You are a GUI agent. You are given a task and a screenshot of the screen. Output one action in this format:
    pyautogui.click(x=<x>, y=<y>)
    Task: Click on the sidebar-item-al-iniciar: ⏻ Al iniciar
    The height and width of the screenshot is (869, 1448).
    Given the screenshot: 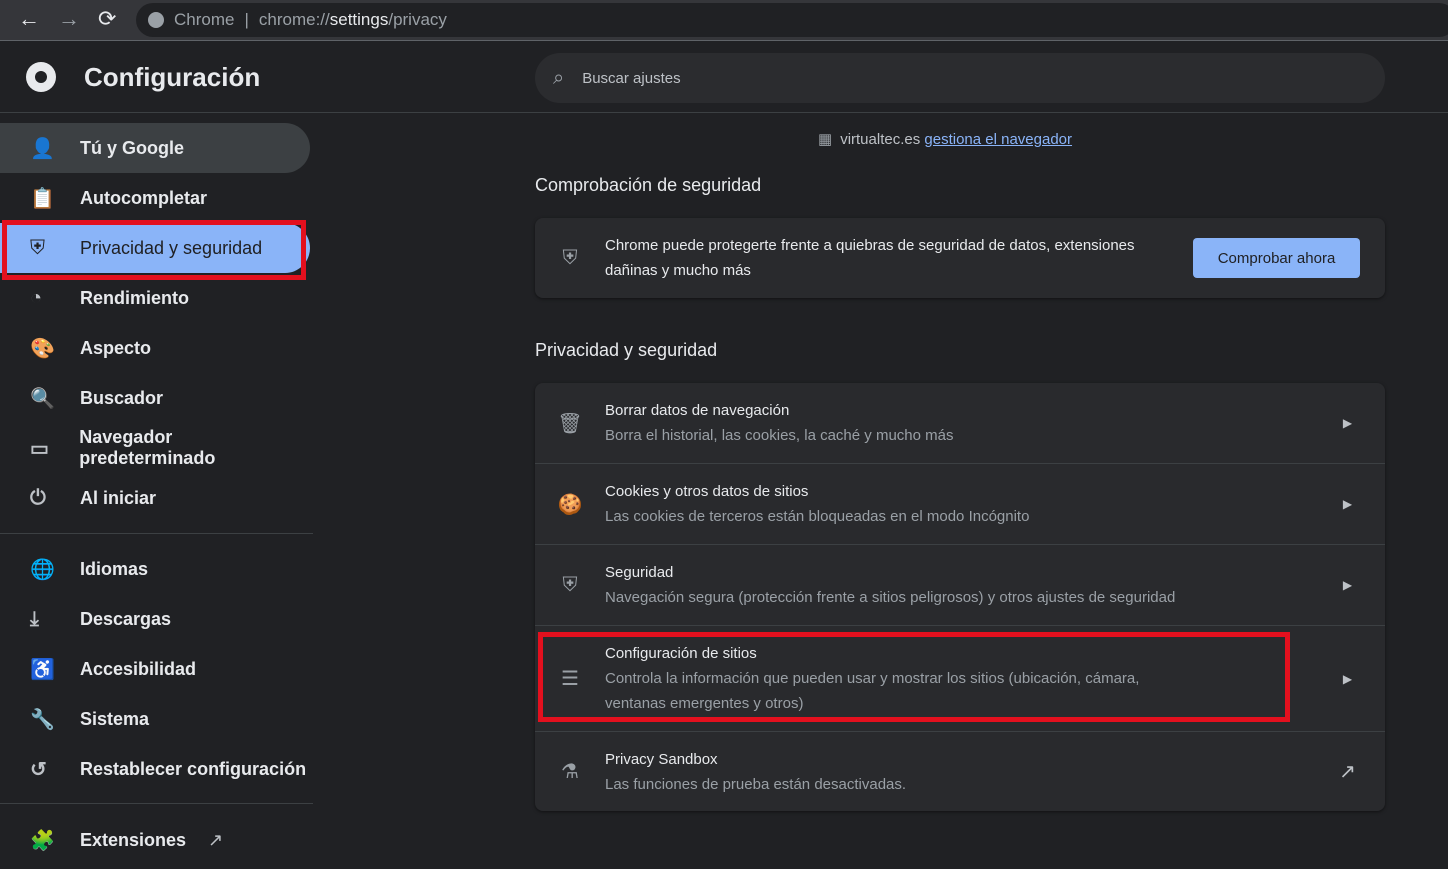 What is the action you would take?
    pyautogui.click(x=155, y=498)
    